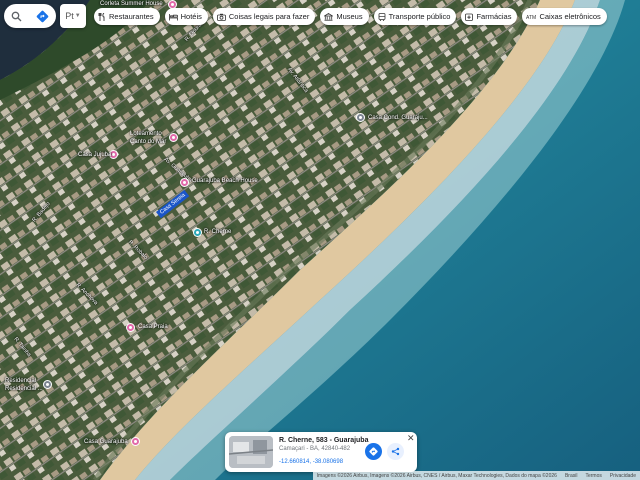  What do you see at coordinates (197, 232) in the screenshot?
I see `selected-location-pin` at bounding box center [197, 232].